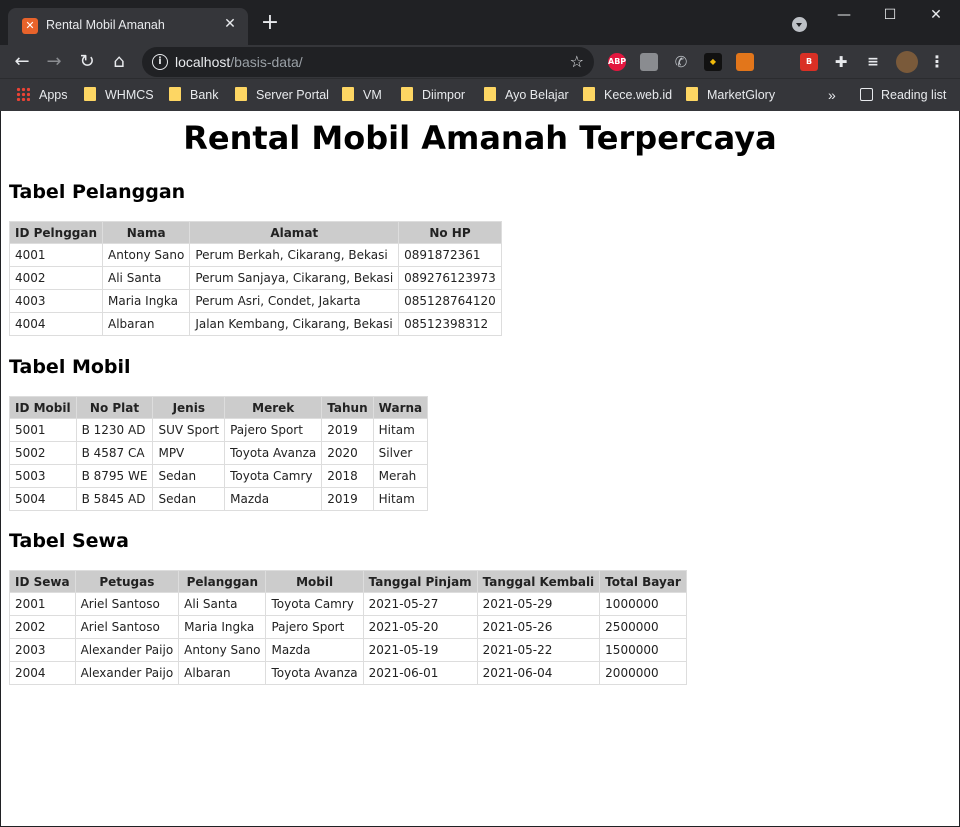 This screenshot has width=960, height=827. What do you see at coordinates (270, 23) in the screenshot?
I see `new-tab-button: +` at bounding box center [270, 23].